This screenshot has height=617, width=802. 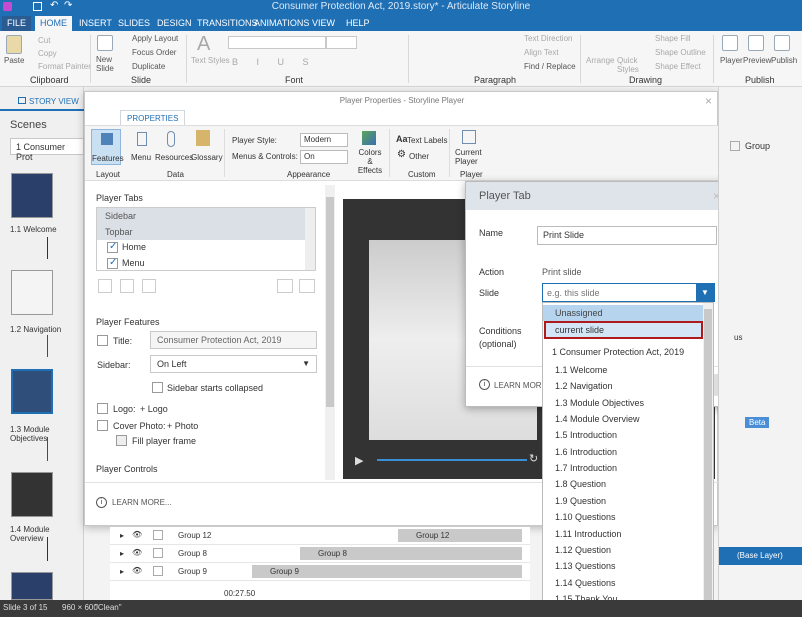 I want to click on font-format-icons: B I U S, so click(x=274, y=62).